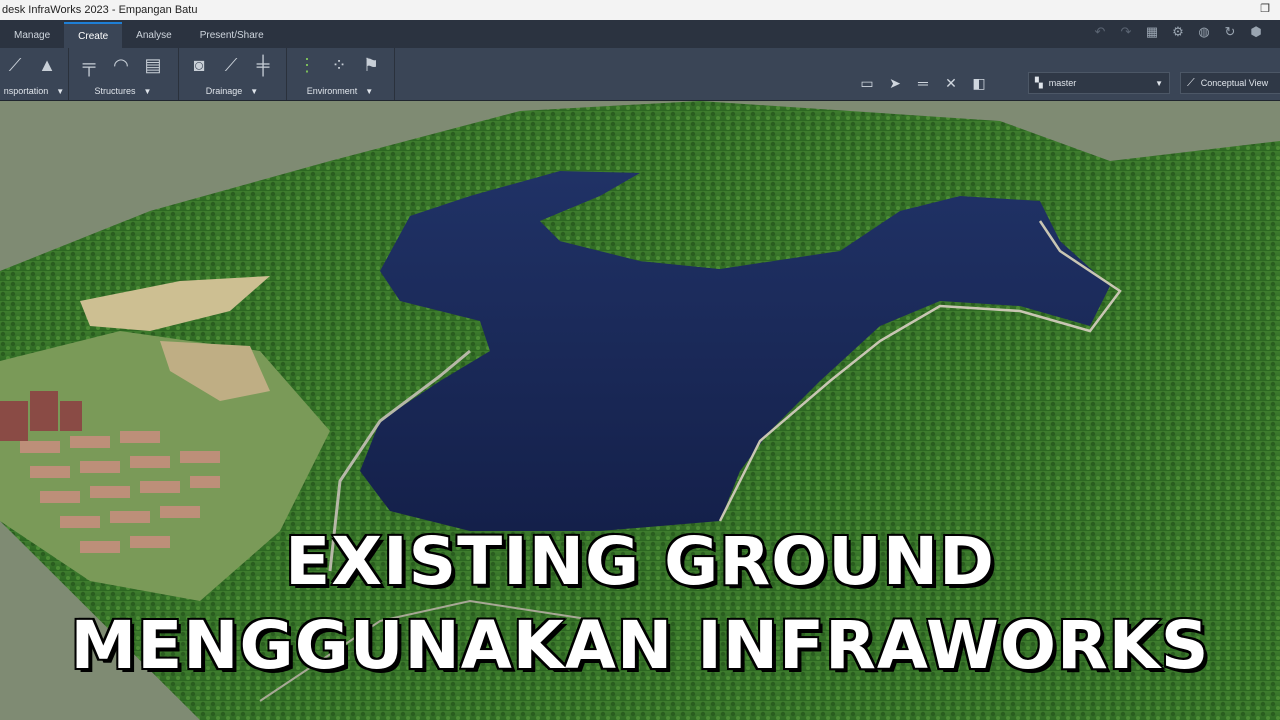 The image size is (1280, 720). What do you see at coordinates (47, 65) in the screenshot?
I see `component-road-icon: ▲` at bounding box center [47, 65].